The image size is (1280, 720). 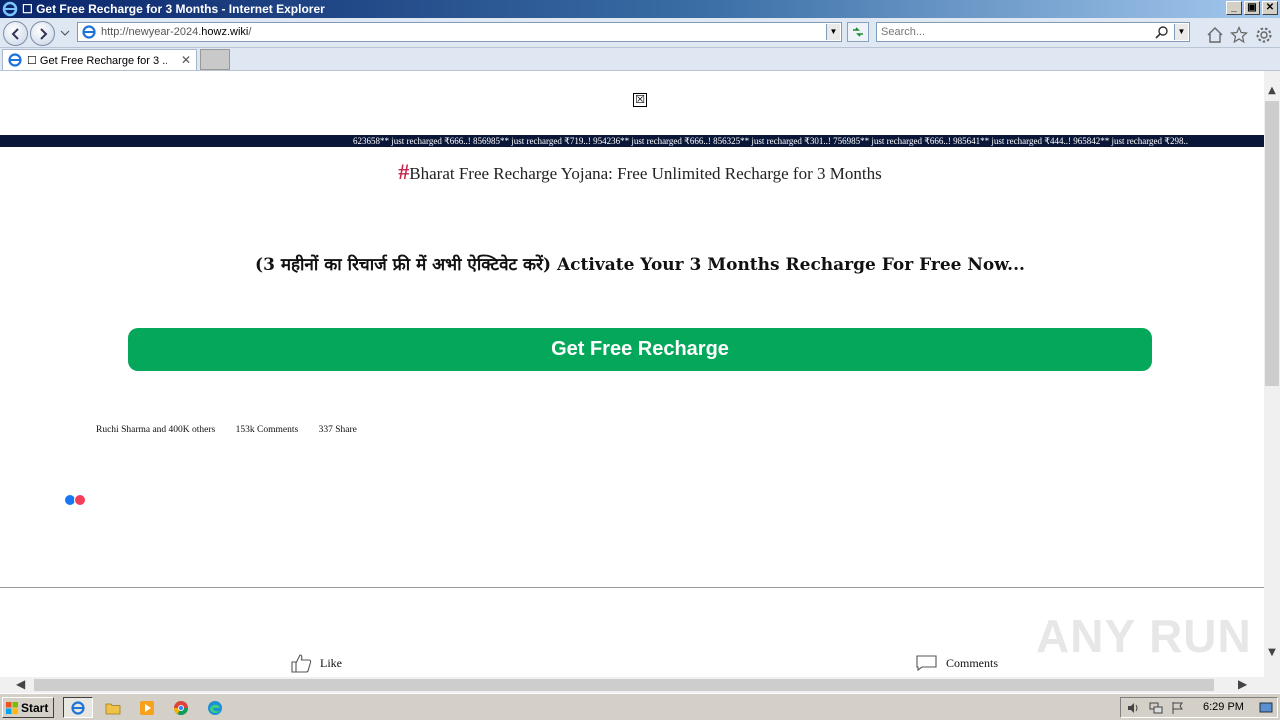 I want to click on address-bar: http://newyear-2024. howz.wiki / ▼, so click(x=459, y=32).